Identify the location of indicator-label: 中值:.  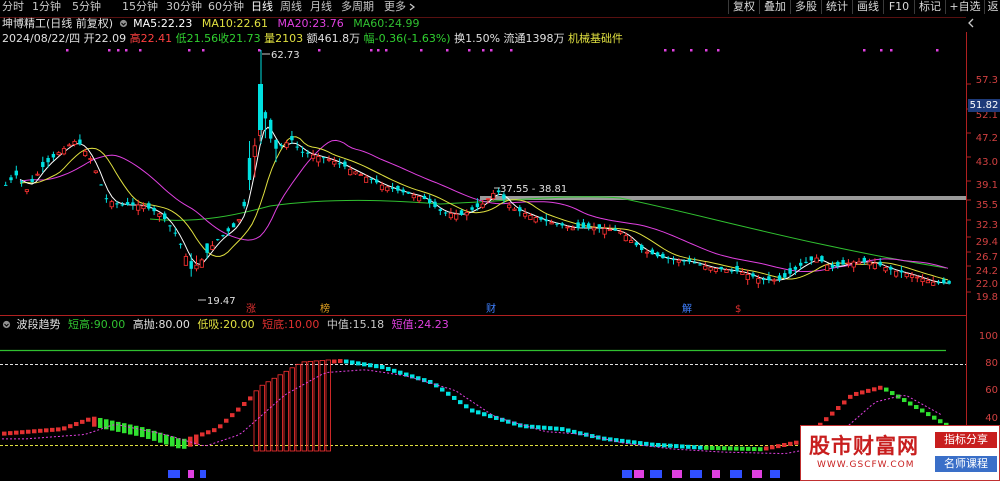
(339, 324).